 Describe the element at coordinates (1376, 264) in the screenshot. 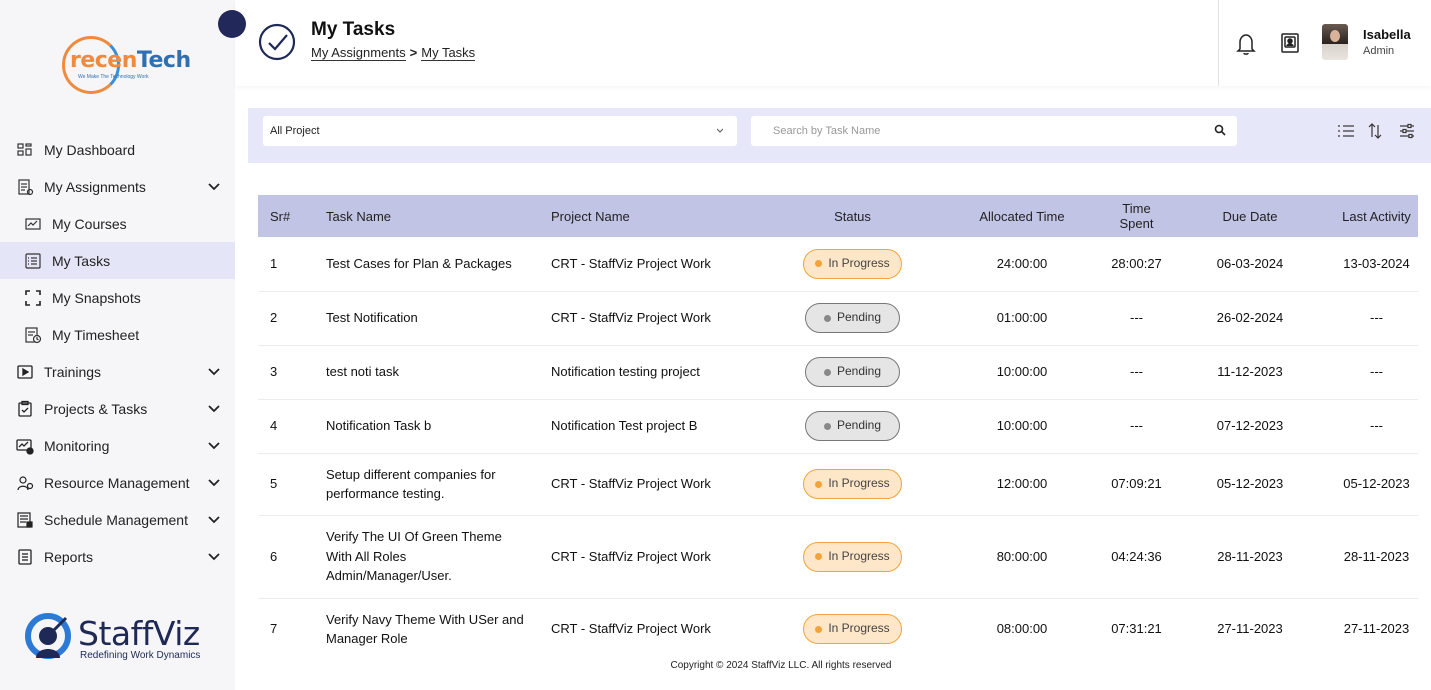

I see `cell-last-activity: 13-03-2024` at that location.